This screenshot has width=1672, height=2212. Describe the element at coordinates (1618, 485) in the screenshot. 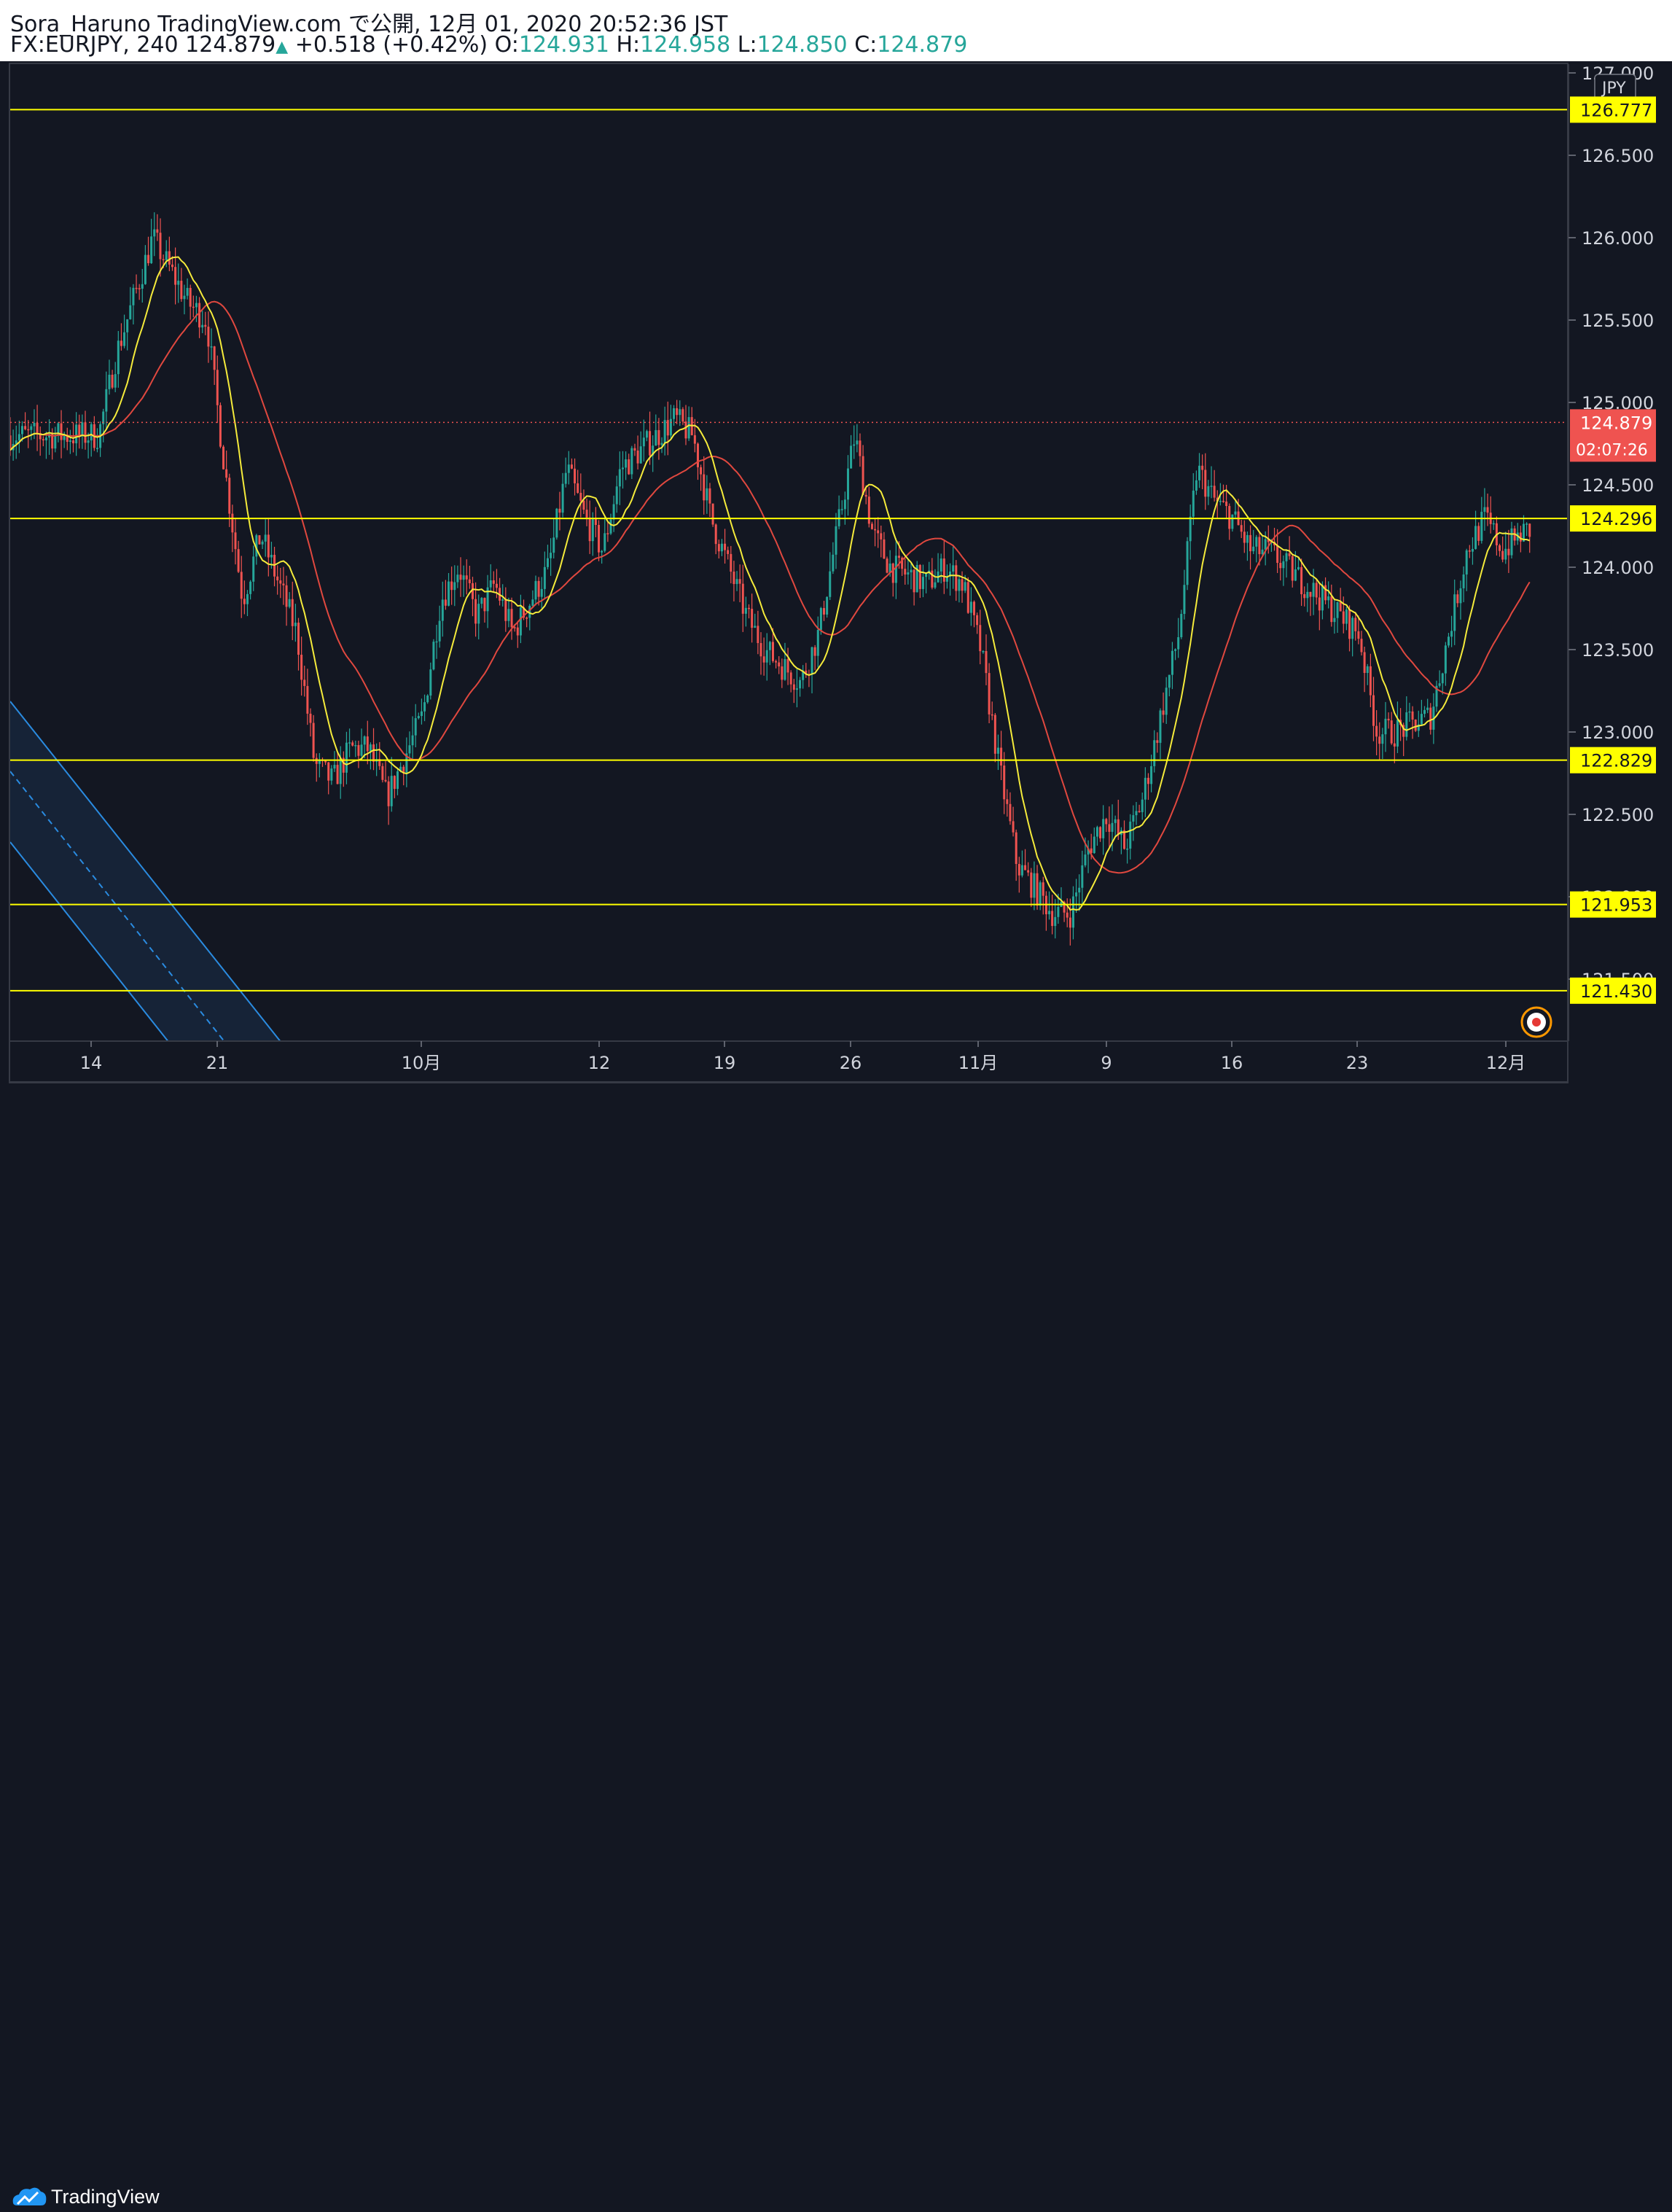

I see `price-tick-label: 124.500` at that location.